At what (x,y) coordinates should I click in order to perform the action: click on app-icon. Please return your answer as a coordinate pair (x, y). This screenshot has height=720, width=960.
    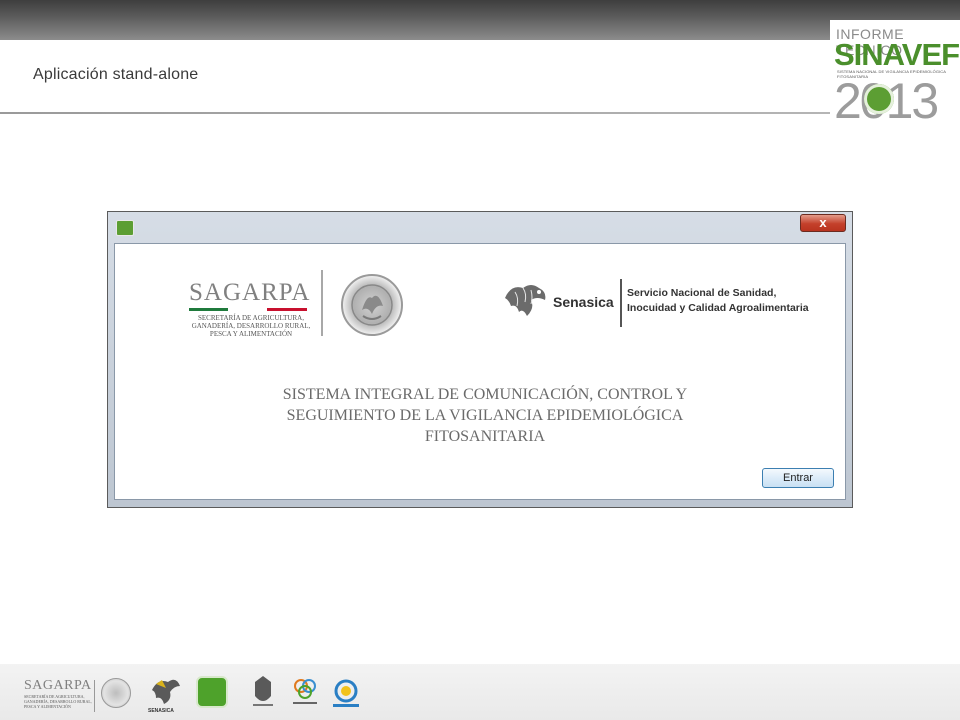
    Looking at the image, I should click on (125, 228).